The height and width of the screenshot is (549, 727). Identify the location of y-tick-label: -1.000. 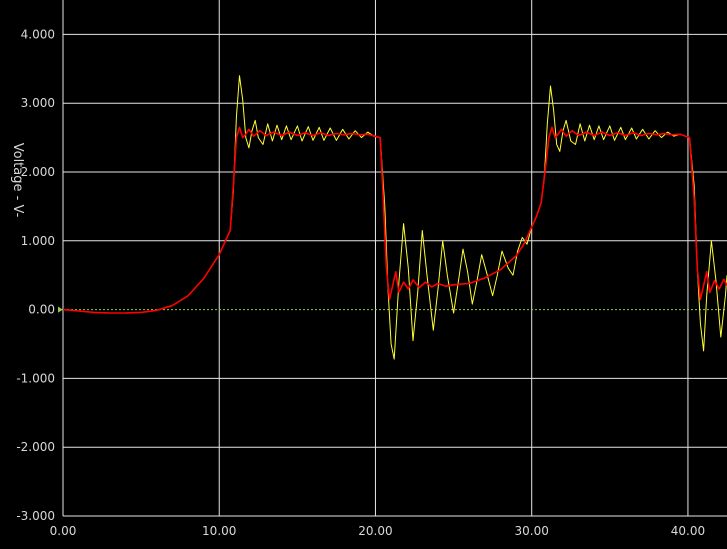
(35, 378).